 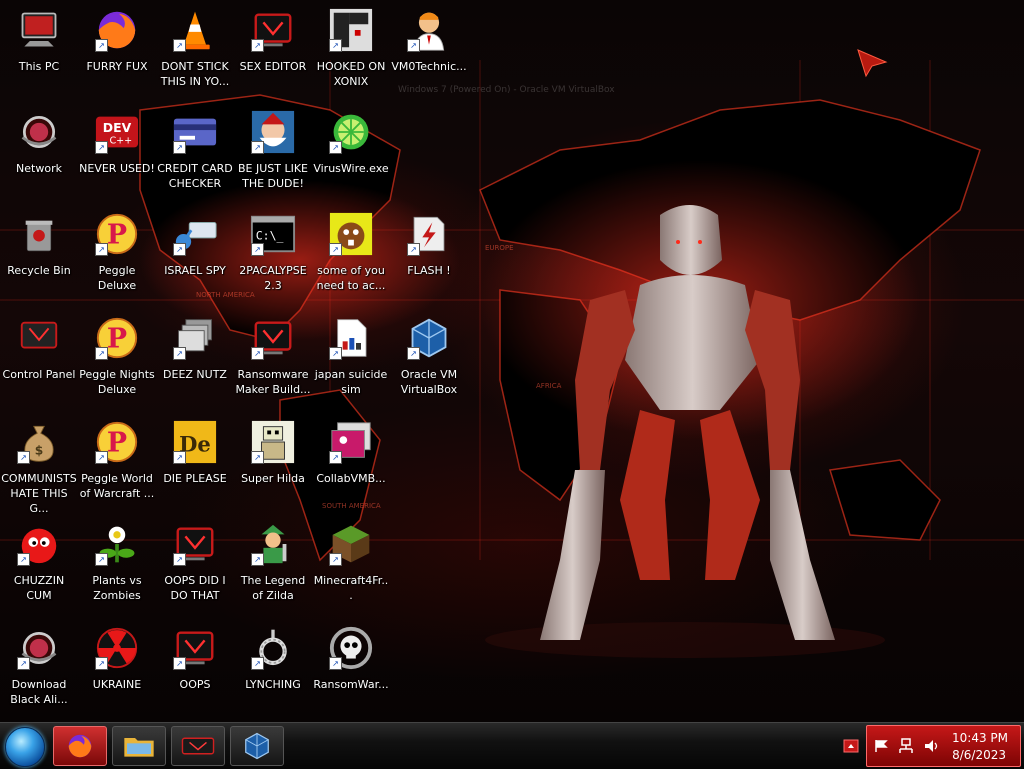 I want to click on desktop-icon-label: The Legend of Zilda, so click(x=273, y=588).